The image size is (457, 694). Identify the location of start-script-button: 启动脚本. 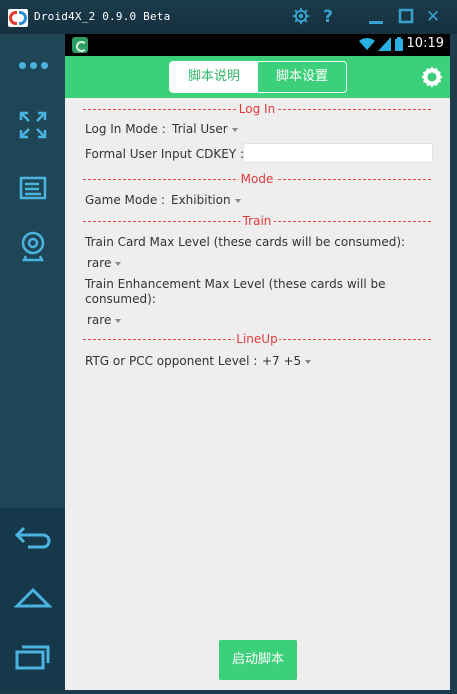
(258, 660).